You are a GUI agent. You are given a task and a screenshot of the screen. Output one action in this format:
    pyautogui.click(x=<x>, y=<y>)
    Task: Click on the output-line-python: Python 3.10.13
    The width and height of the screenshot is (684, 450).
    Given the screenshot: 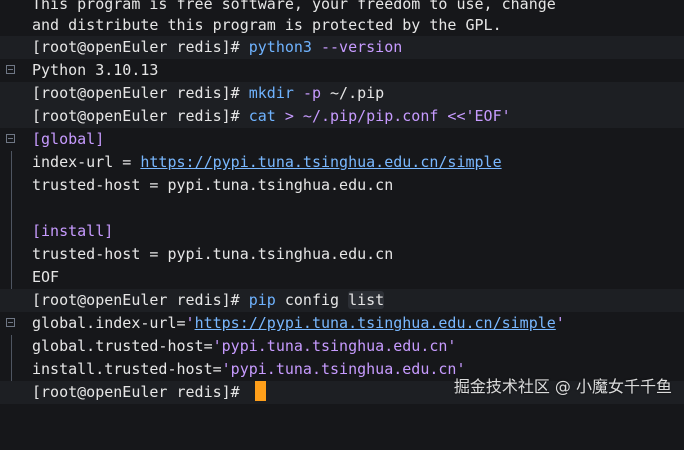 What is the action you would take?
    pyautogui.click(x=342, y=76)
    